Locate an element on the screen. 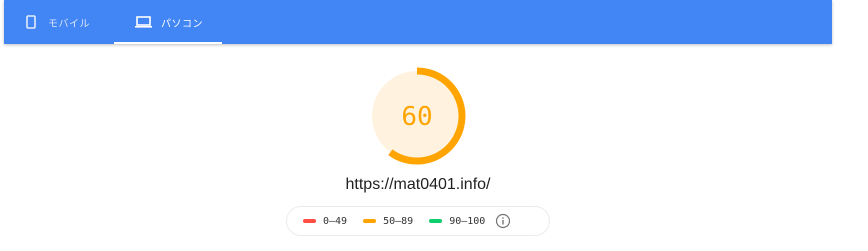 This screenshot has width=868, height=251. score-scale-legend: 0–49 50–89 90–100 is located at coordinates (418, 221).